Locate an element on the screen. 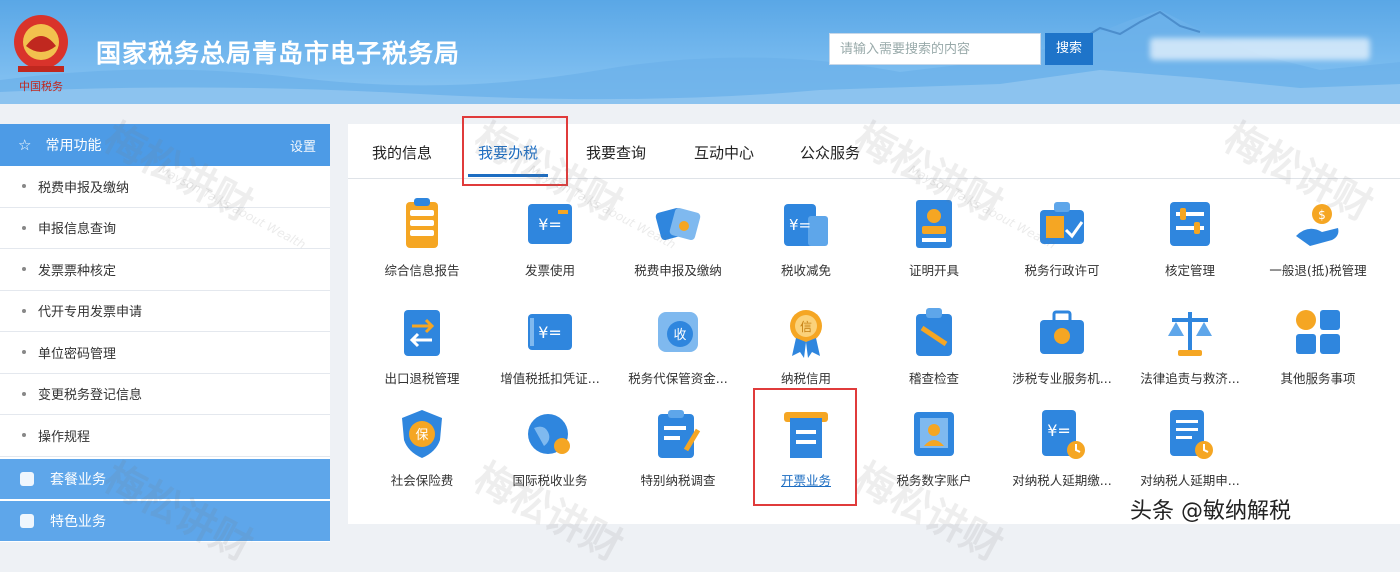 The width and height of the screenshot is (1400, 572). tab-interaction: 互动中心 is located at coordinates (724, 152).